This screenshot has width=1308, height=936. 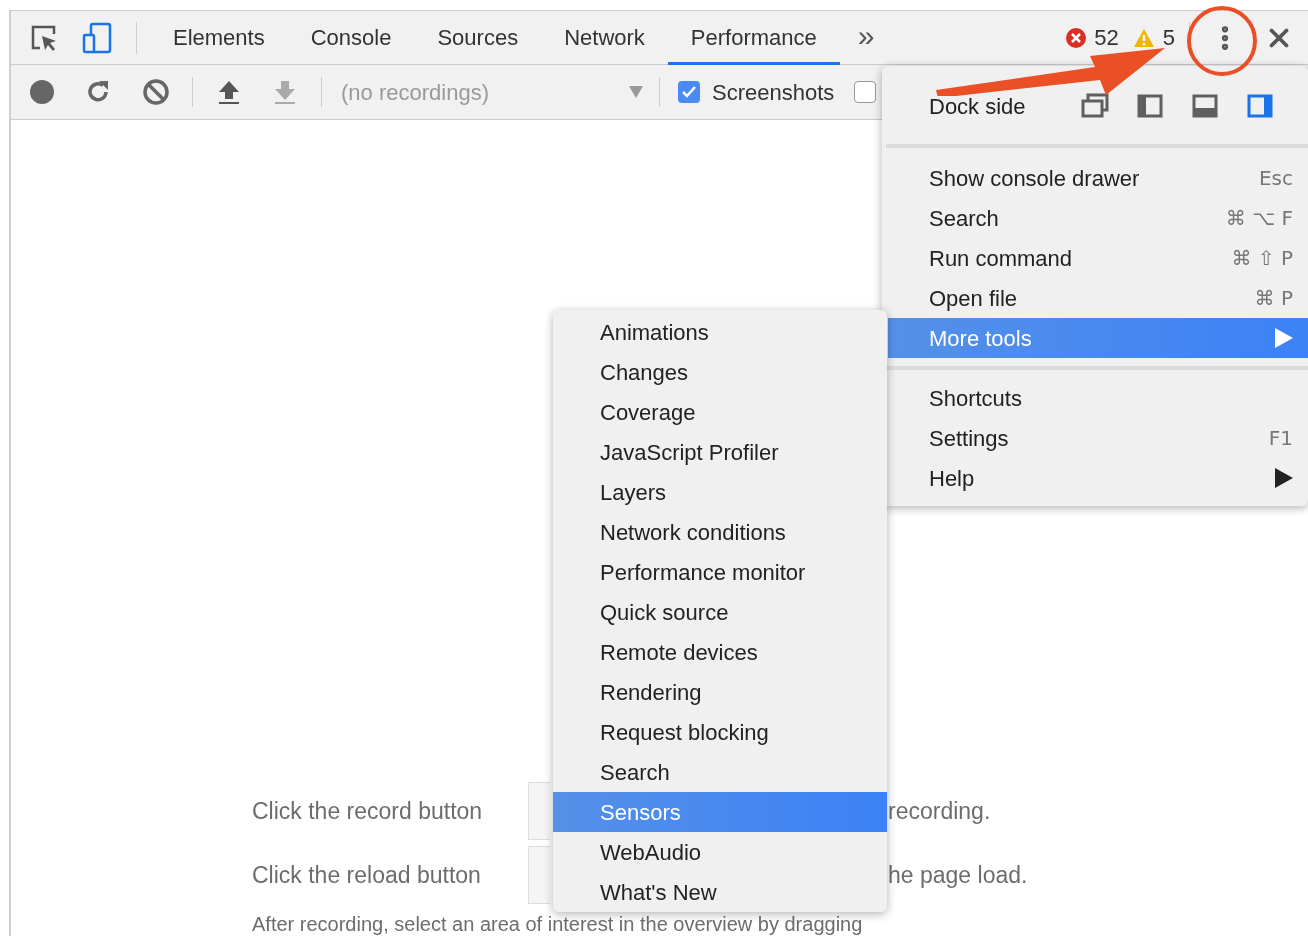 I want to click on inspect-element-icon, so click(x=44, y=37).